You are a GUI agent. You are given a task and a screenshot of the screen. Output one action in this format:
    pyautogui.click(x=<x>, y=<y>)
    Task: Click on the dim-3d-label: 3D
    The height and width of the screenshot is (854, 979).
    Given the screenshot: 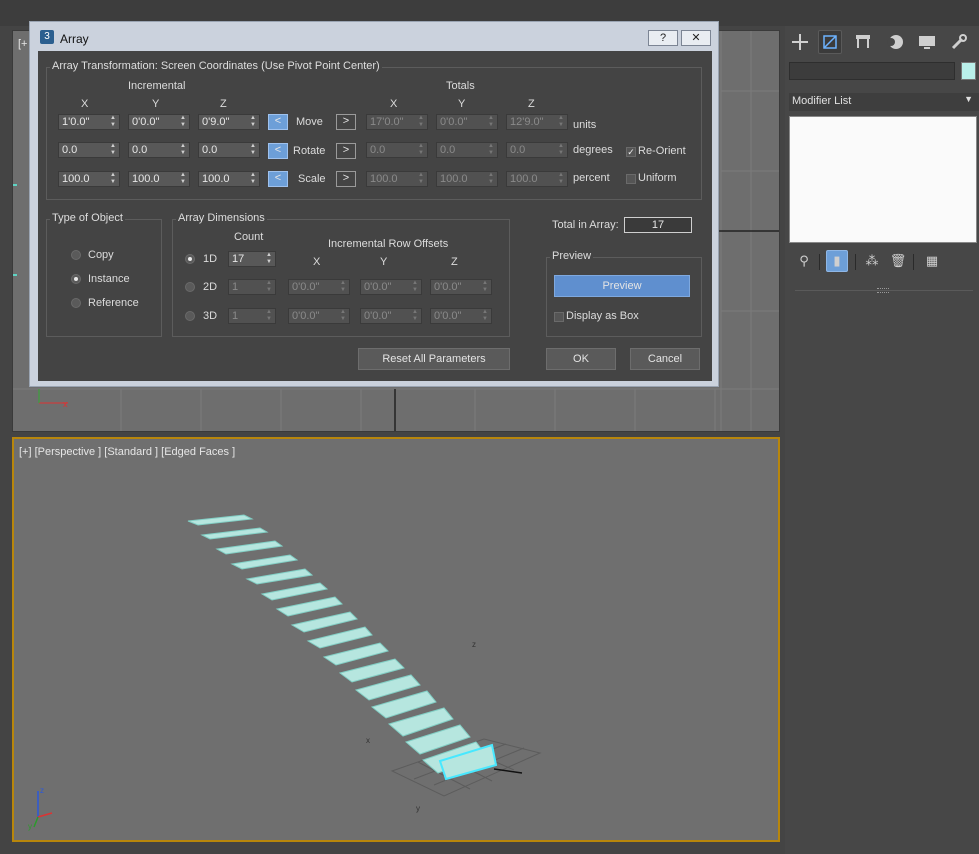 What is the action you would take?
    pyautogui.click(x=210, y=316)
    